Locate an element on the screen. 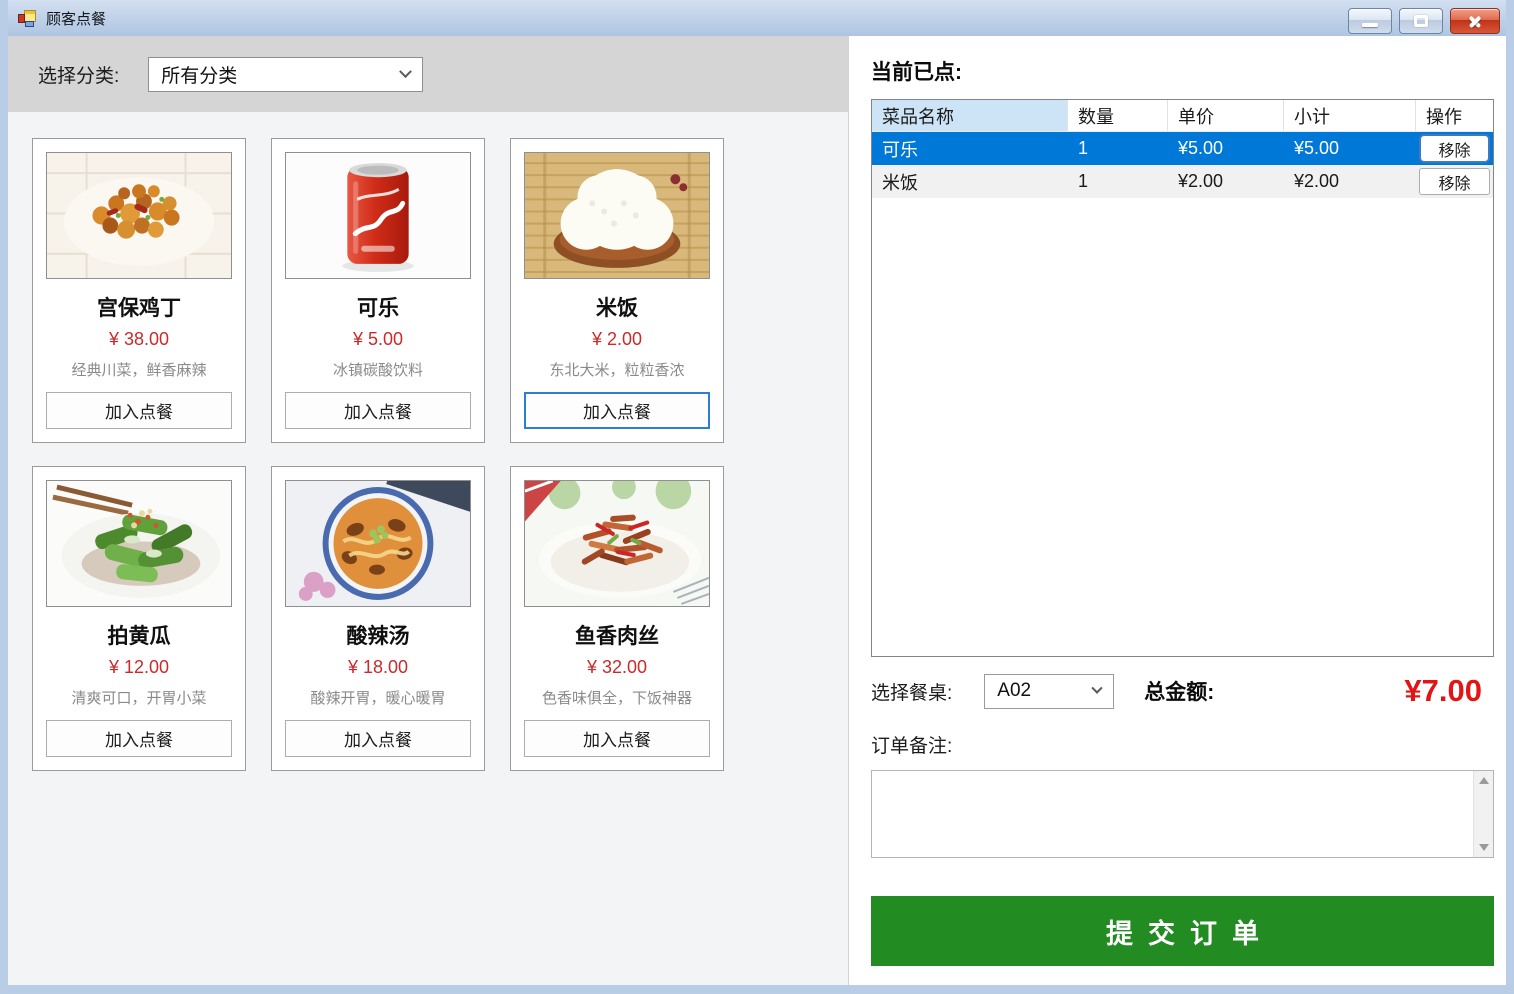 The height and width of the screenshot is (994, 1514). dish-price: ¥ 12.00 is located at coordinates (139, 667).